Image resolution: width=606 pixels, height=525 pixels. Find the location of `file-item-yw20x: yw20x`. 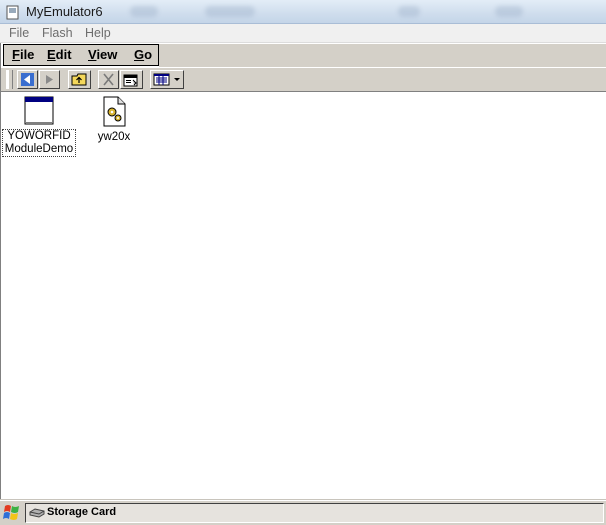

file-item-yw20x: yw20x is located at coordinates (114, 120).